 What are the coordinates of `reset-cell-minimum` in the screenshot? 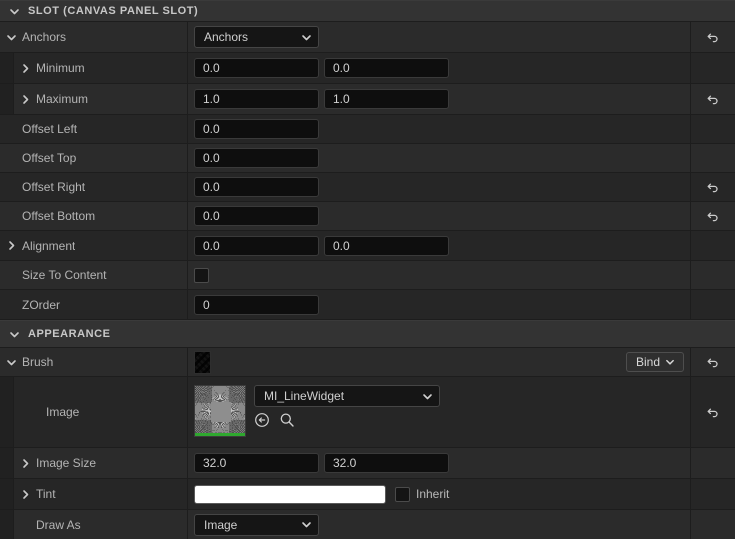 It's located at (712, 68).